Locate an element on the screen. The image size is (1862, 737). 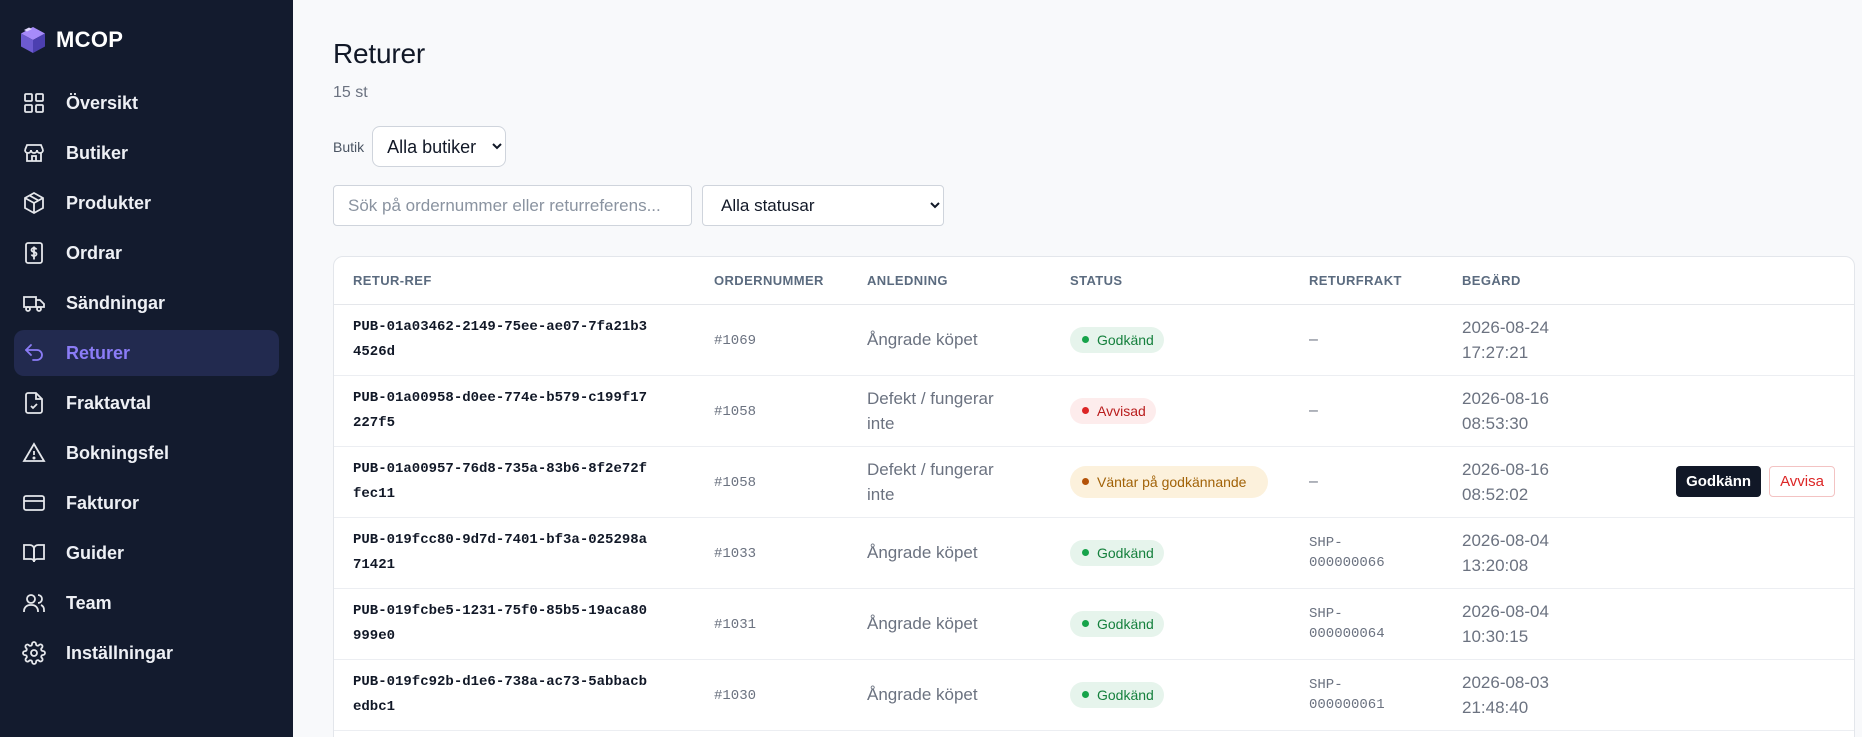
sidebar-item-returer: Returer is located at coordinates (146, 353).